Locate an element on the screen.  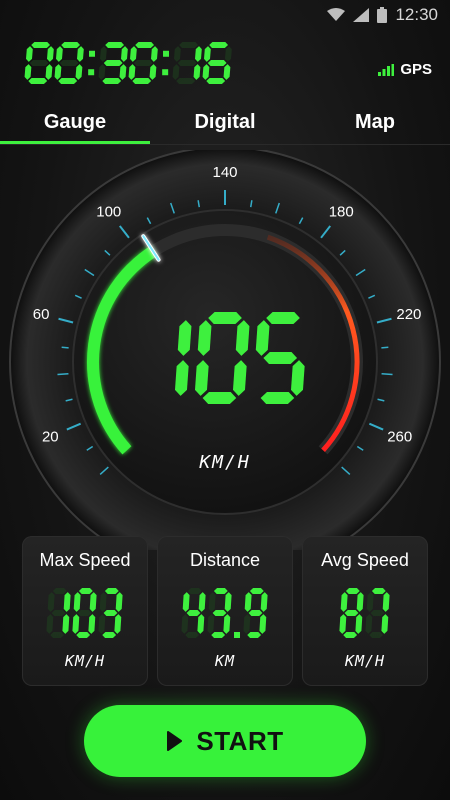
max-speed-value is located at coordinates (84, 613).